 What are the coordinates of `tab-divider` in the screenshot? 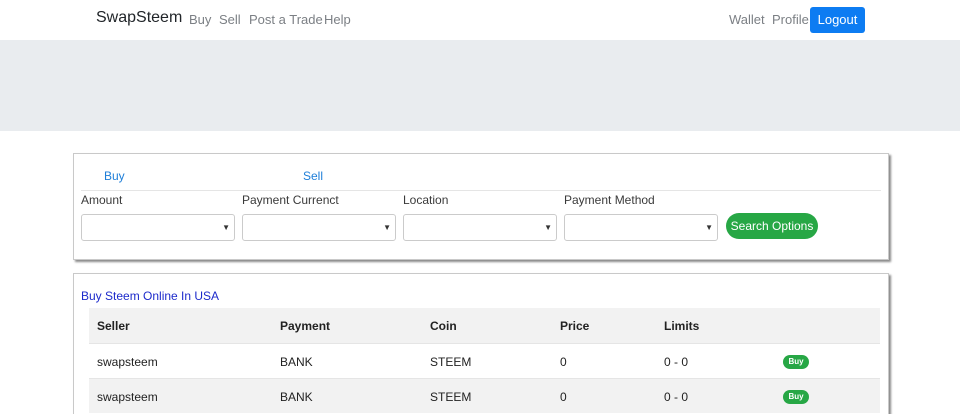 It's located at (481, 190).